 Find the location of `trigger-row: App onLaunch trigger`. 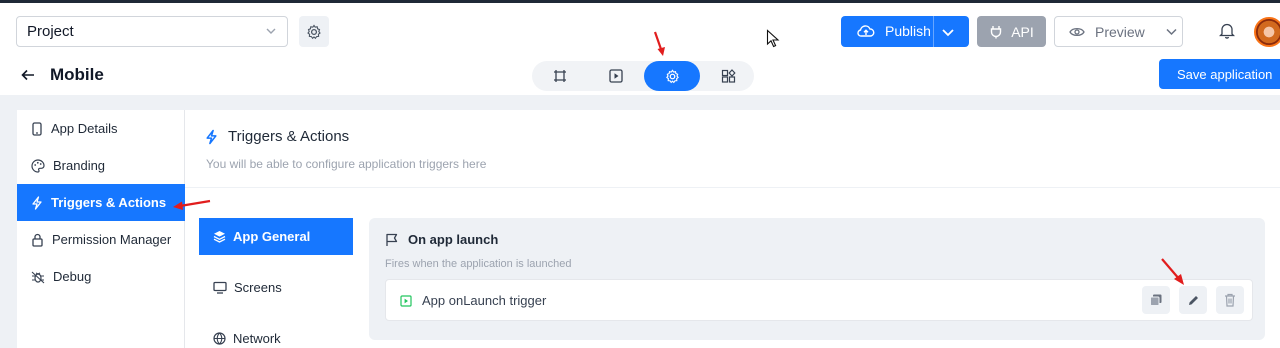

trigger-row: App onLaunch trigger is located at coordinates (819, 300).